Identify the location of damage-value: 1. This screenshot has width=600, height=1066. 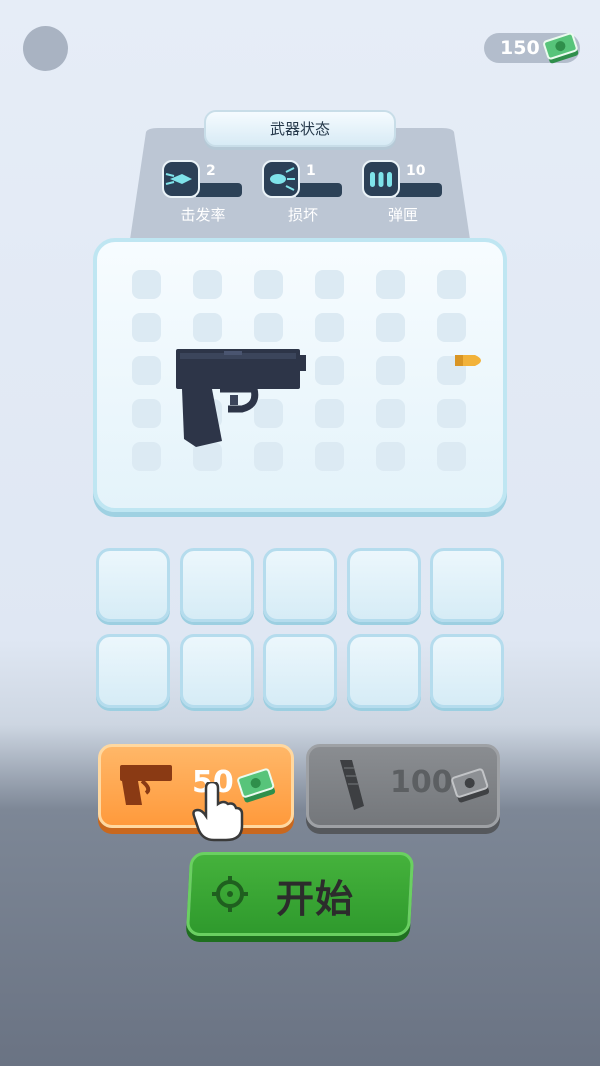
(311, 171).